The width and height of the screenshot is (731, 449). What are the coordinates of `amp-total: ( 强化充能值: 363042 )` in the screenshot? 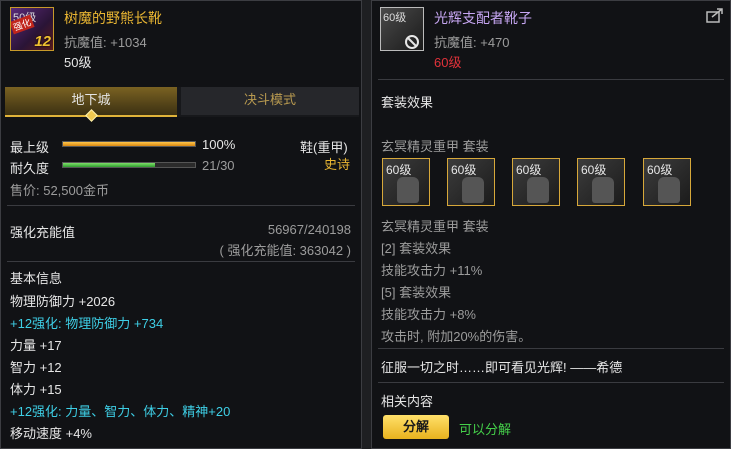 It's located at (285, 250).